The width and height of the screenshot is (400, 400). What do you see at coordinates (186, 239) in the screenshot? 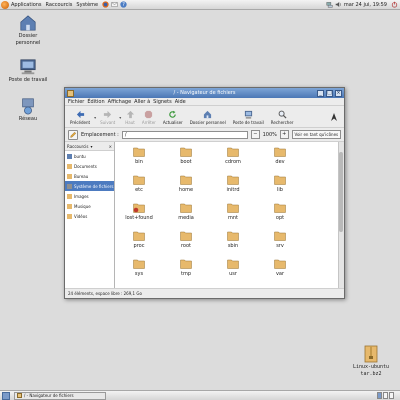
I see `file-item: root` at bounding box center [186, 239].